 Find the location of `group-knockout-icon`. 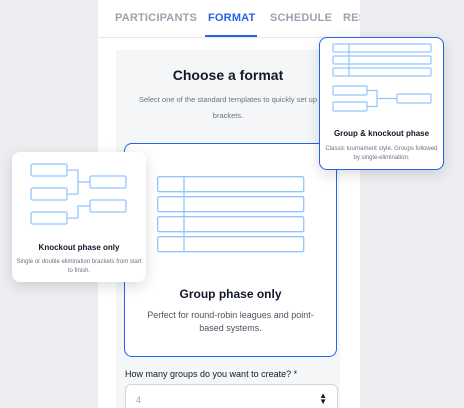

group-knockout-icon is located at coordinates (382, 77).